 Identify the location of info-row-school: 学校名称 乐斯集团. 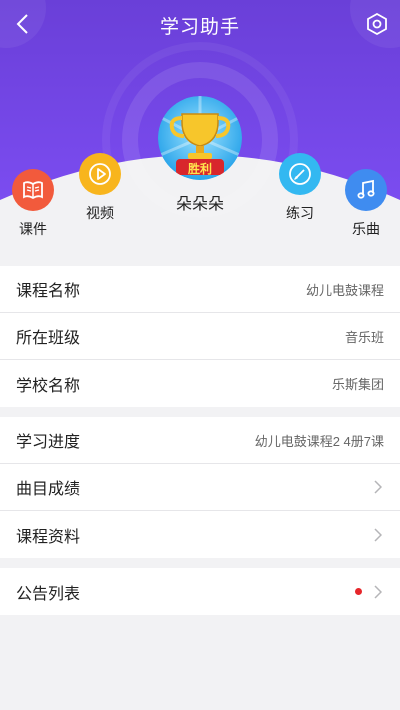
(200, 383).